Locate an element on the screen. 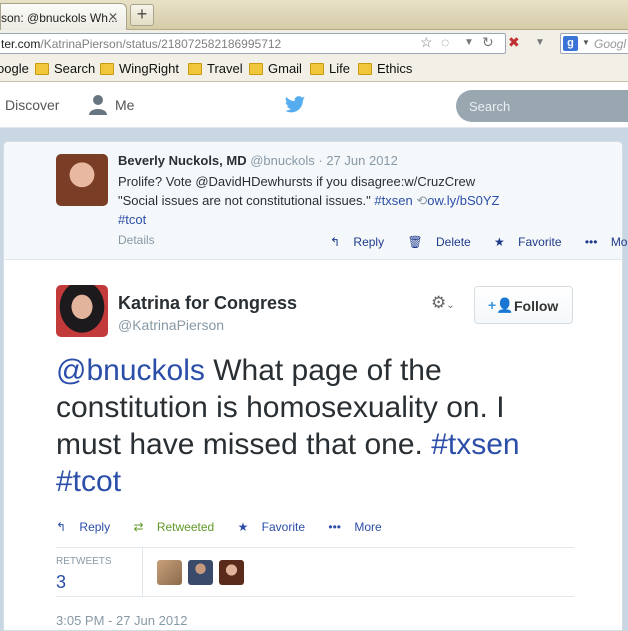 This screenshot has height=631, width=628. google-icon: g is located at coordinates (570, 43).